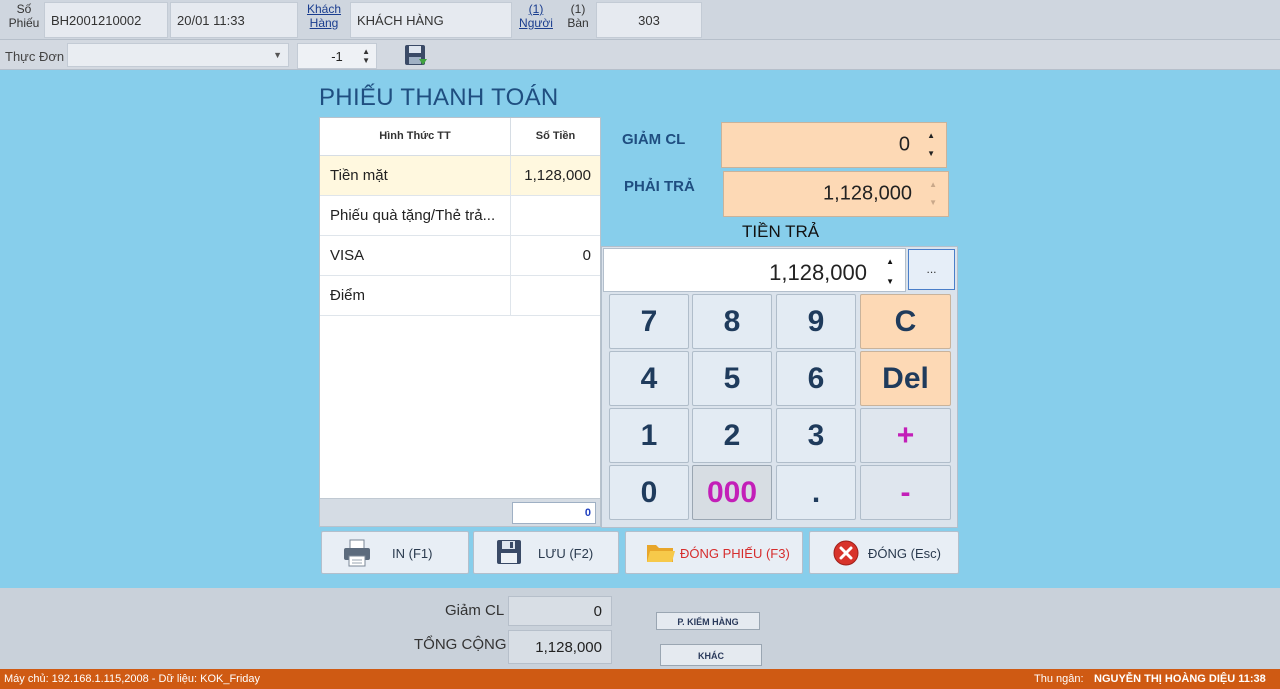 The height and width of the screenshot is (689, 1280). What do you see at coordinates (867, 193) in the screenshot?
I see `phai-tra-value: 1,128,000` at bounding box center [867, 193].